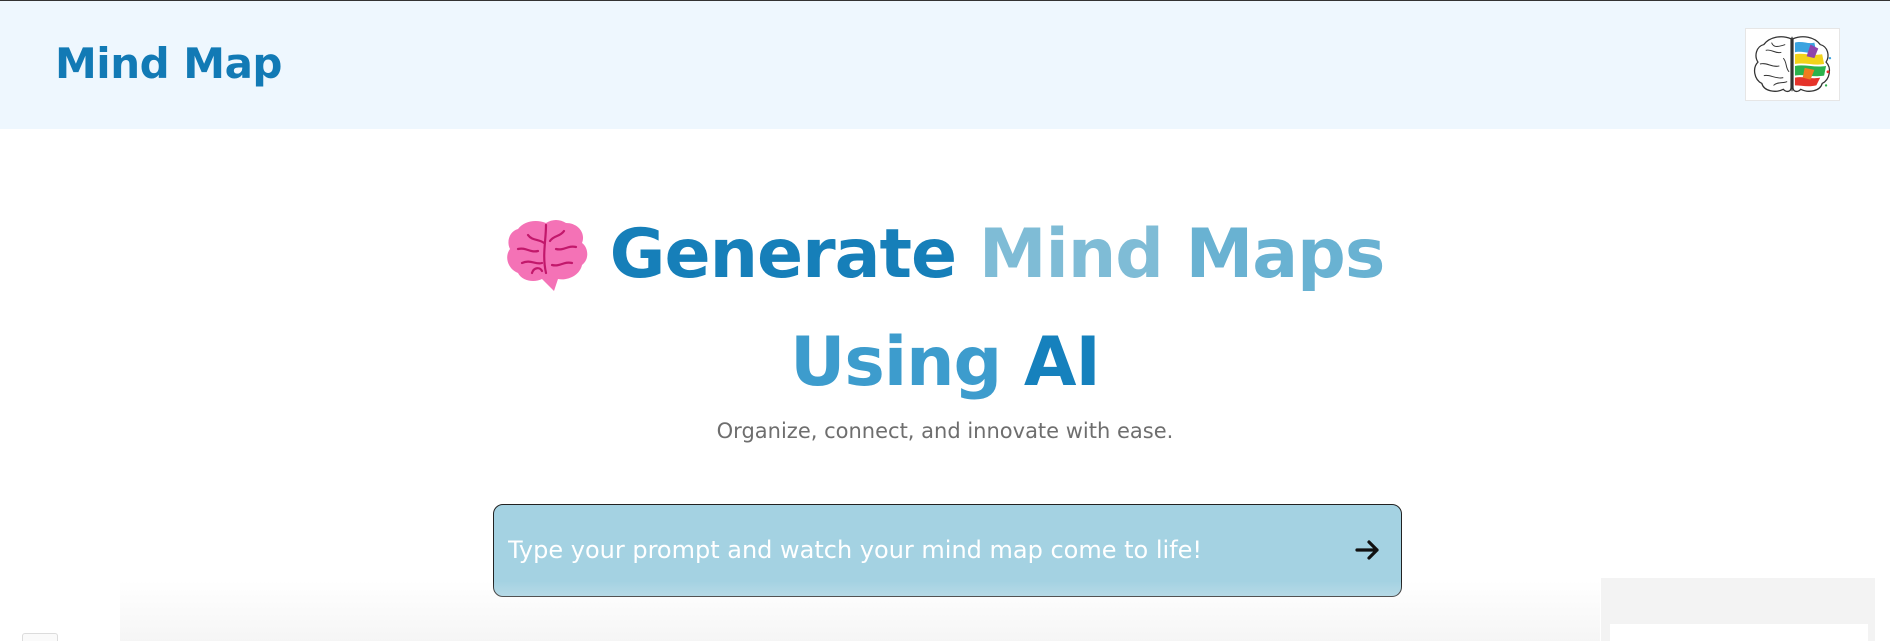 This screenshot has height=641, width=1890. What do you see at coordinates (1071, 254) in the screenshot?
I see `title-word-mind: Mind` at bounding box center [1071, 254].